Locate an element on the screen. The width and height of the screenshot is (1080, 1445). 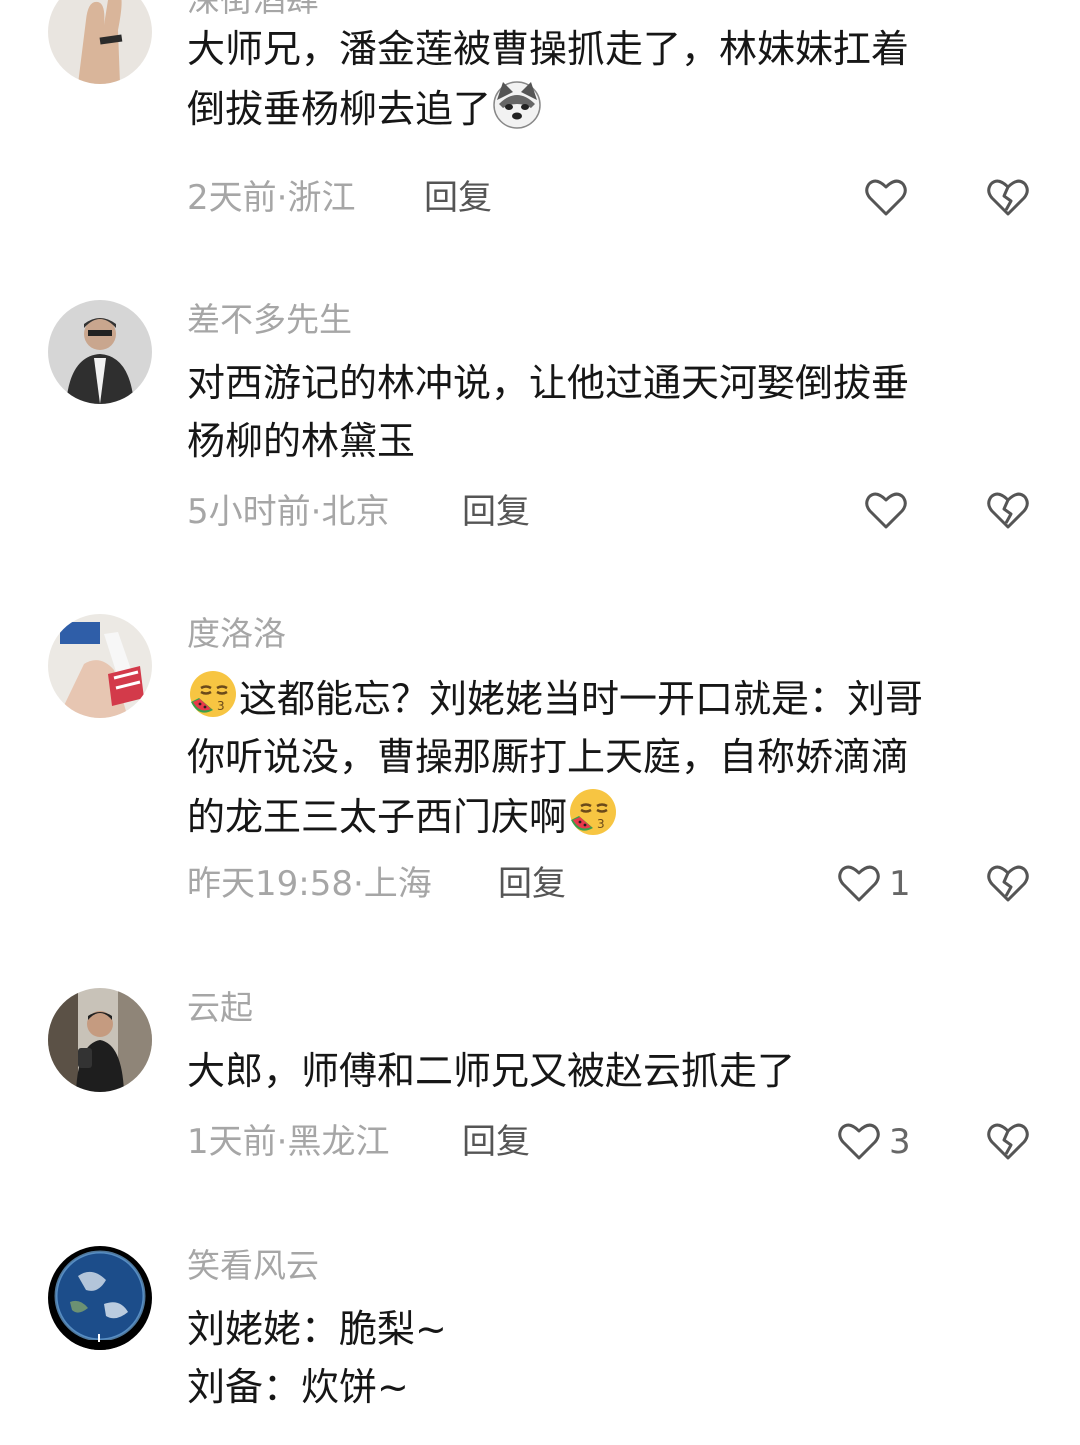
comment-line-text: 倒拔垂杨柳去追了 is located at coordinates (339, 109).